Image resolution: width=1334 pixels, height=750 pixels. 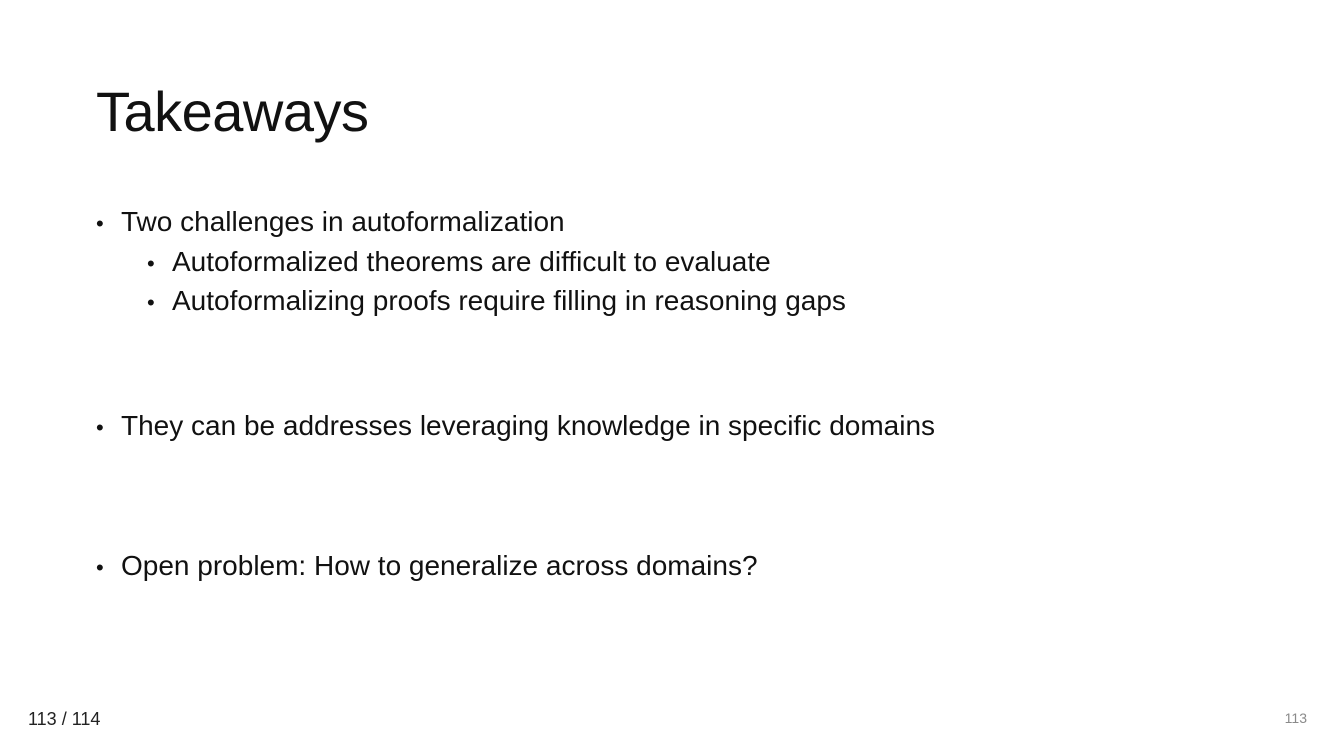 I want to click on slide-title: Takeaways, so click(x=232, y=111).